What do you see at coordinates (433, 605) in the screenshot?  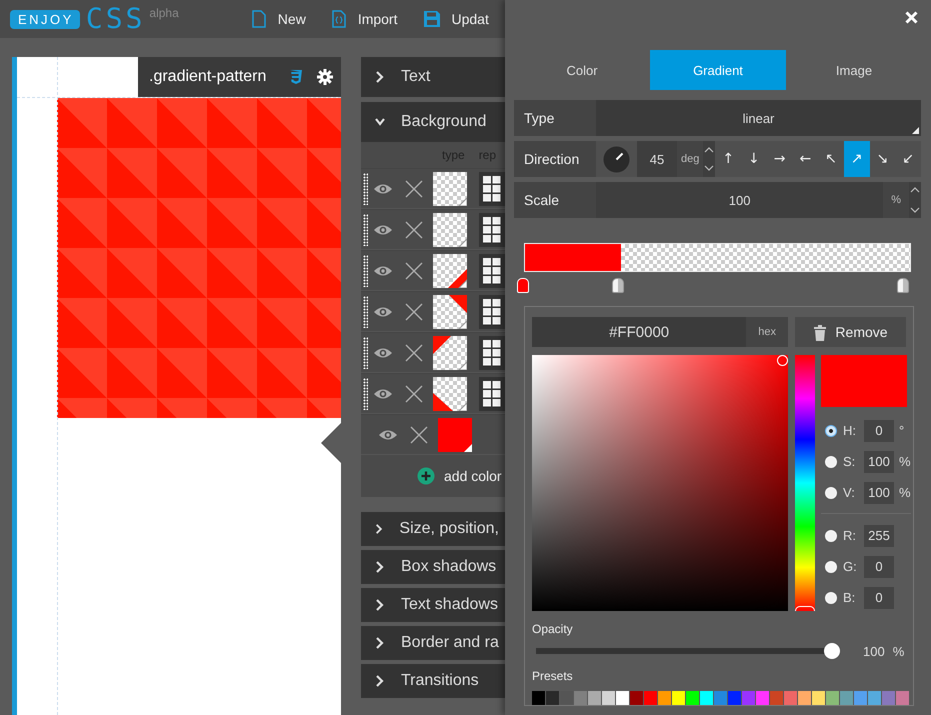 I see `accordion-header: Text shadows` at bounding box center [433, 605].